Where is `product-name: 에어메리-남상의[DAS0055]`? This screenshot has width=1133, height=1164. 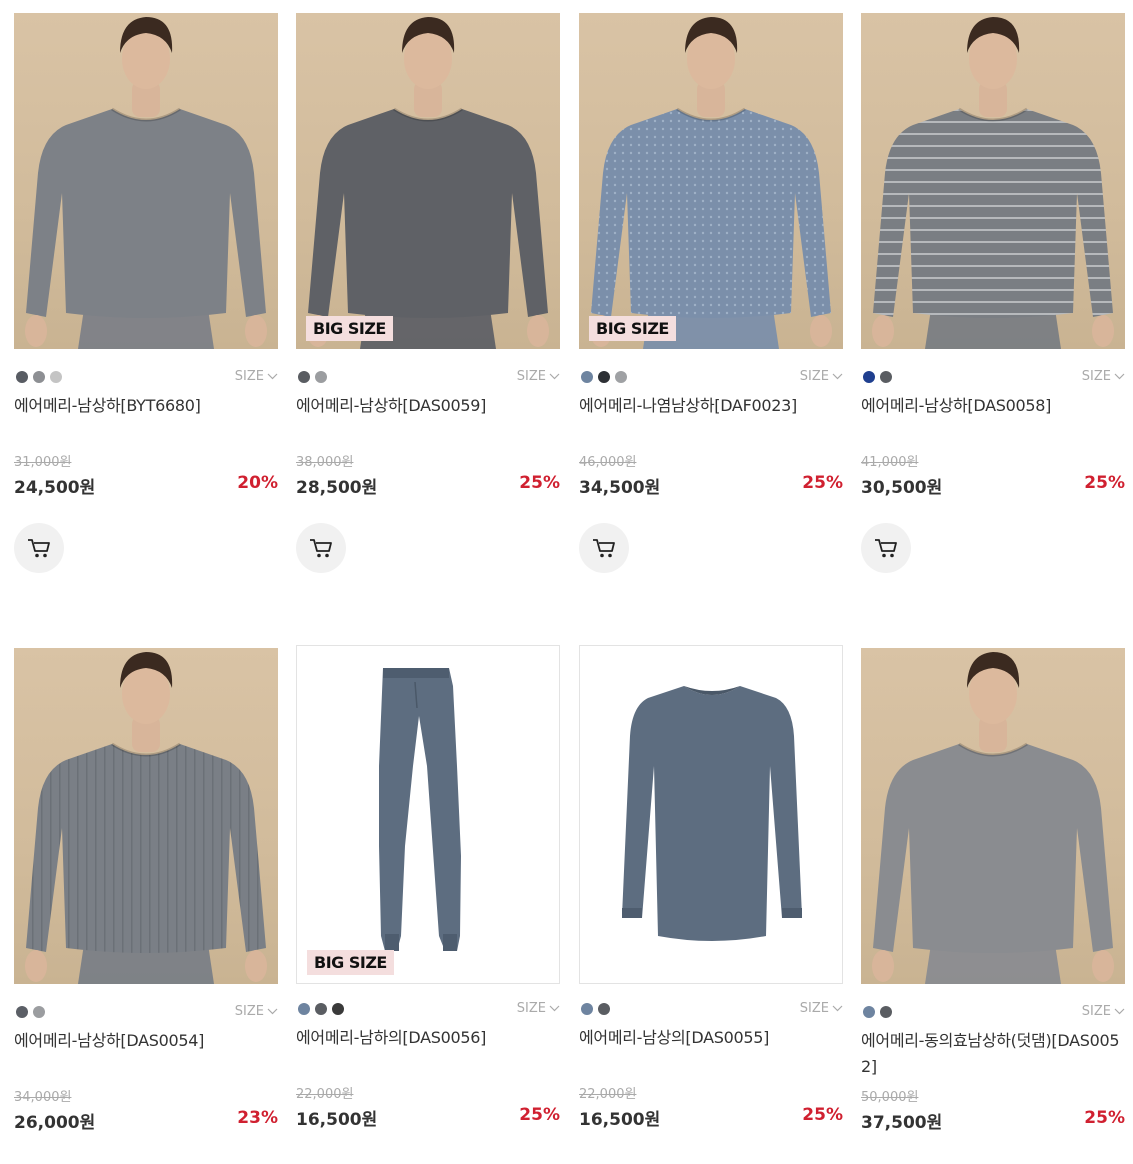
product-name: 에어메리-남상의[DAS0055] is located at coordinates (711, 1051).